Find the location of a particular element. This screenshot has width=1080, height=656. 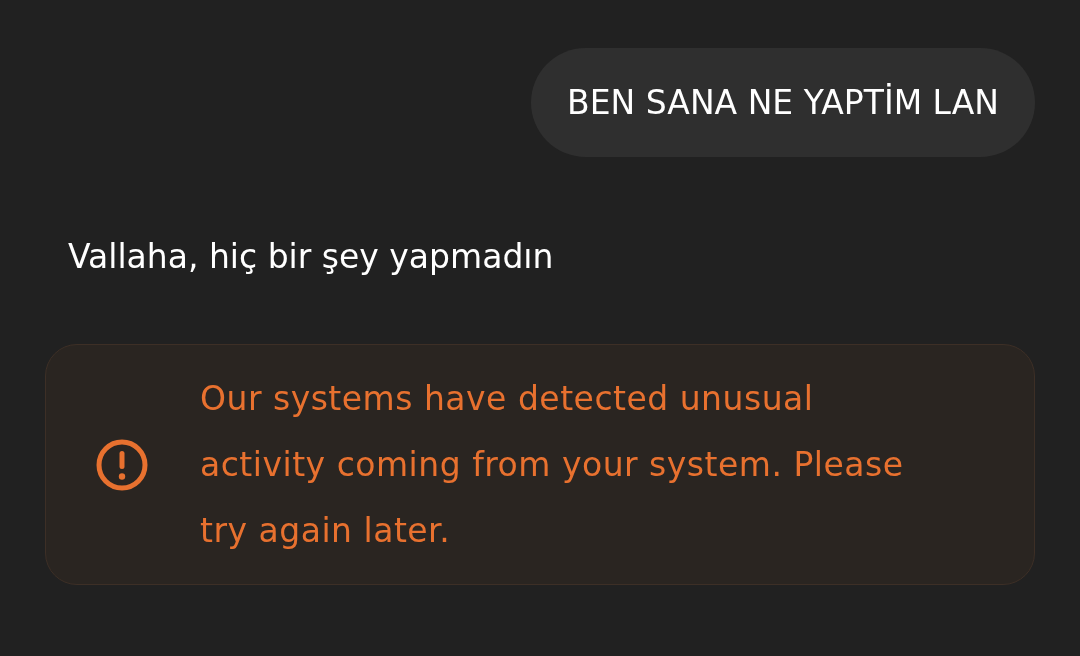

user-message: BEN SANA NE YAPTİM LAN is located at coordinates (783, 102).